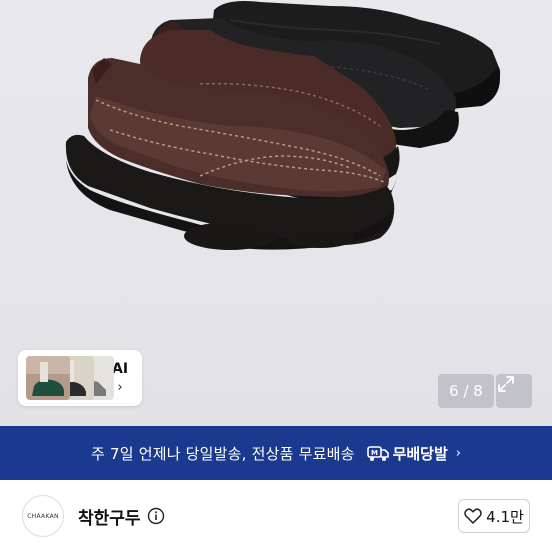  I want to click on like-button: 4.1만, so click(494, 516).